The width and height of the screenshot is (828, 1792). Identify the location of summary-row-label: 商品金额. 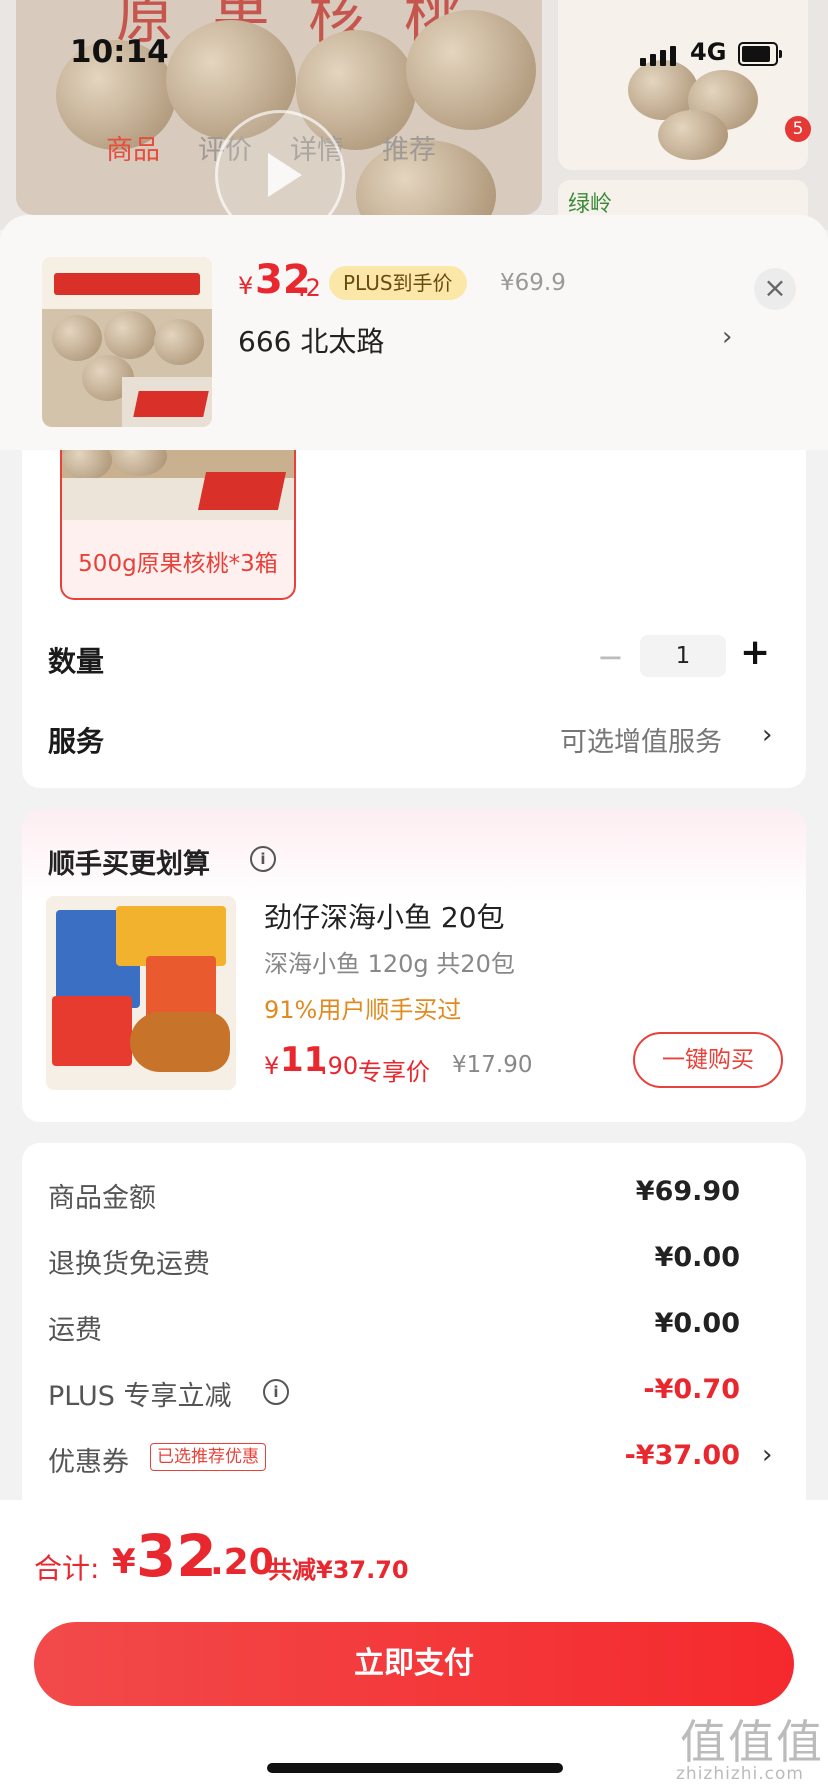
(102, 1198).